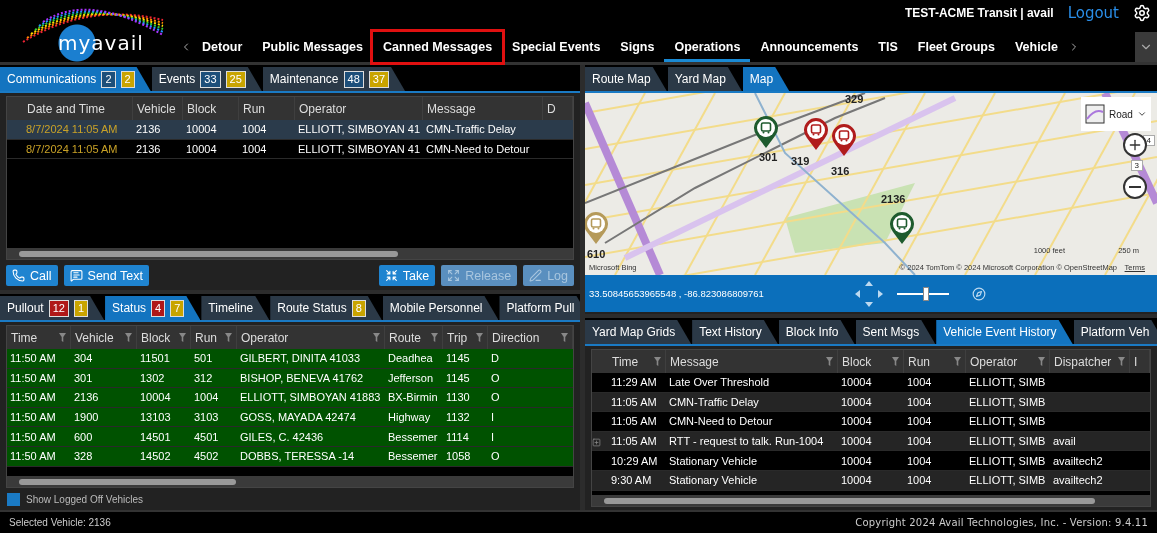 This screenshot has height=533, width=1157. What do you see at coordinates (1146, 47) in the screenshot?
I see `dropdown-button` at bounding box center [1146, 47].